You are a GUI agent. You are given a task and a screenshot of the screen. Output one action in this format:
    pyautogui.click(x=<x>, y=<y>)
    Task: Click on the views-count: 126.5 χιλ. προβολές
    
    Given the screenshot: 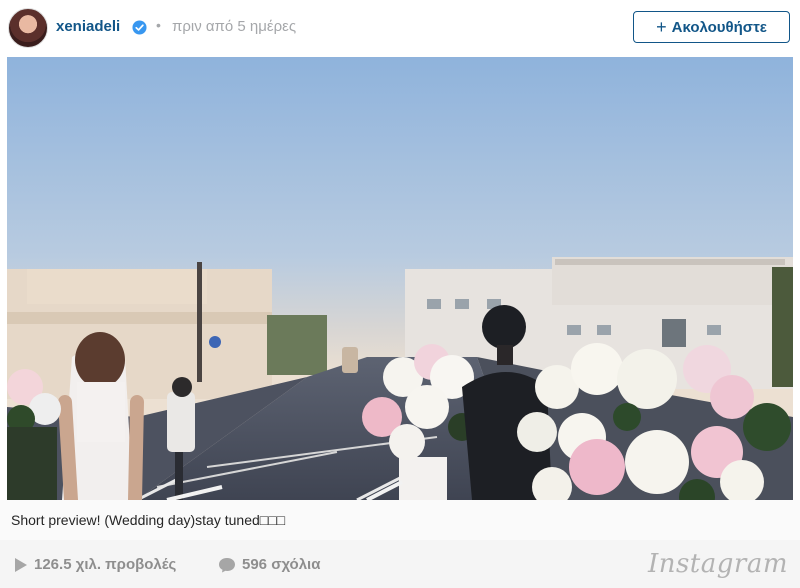 What is the action you would take?
    pyautogui.click(x=95, y=564)
    